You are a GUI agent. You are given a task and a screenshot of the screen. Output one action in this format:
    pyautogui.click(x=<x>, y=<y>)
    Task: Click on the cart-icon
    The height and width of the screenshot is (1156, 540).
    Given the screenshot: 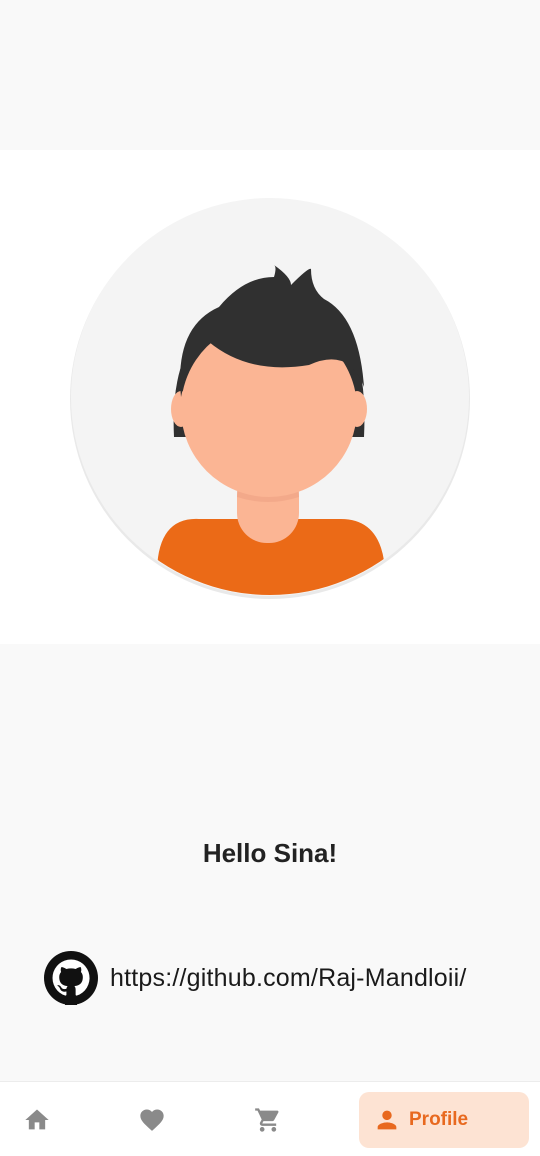 What is the action you would take?
    pyautogui.click(x=268, y=1120)
    